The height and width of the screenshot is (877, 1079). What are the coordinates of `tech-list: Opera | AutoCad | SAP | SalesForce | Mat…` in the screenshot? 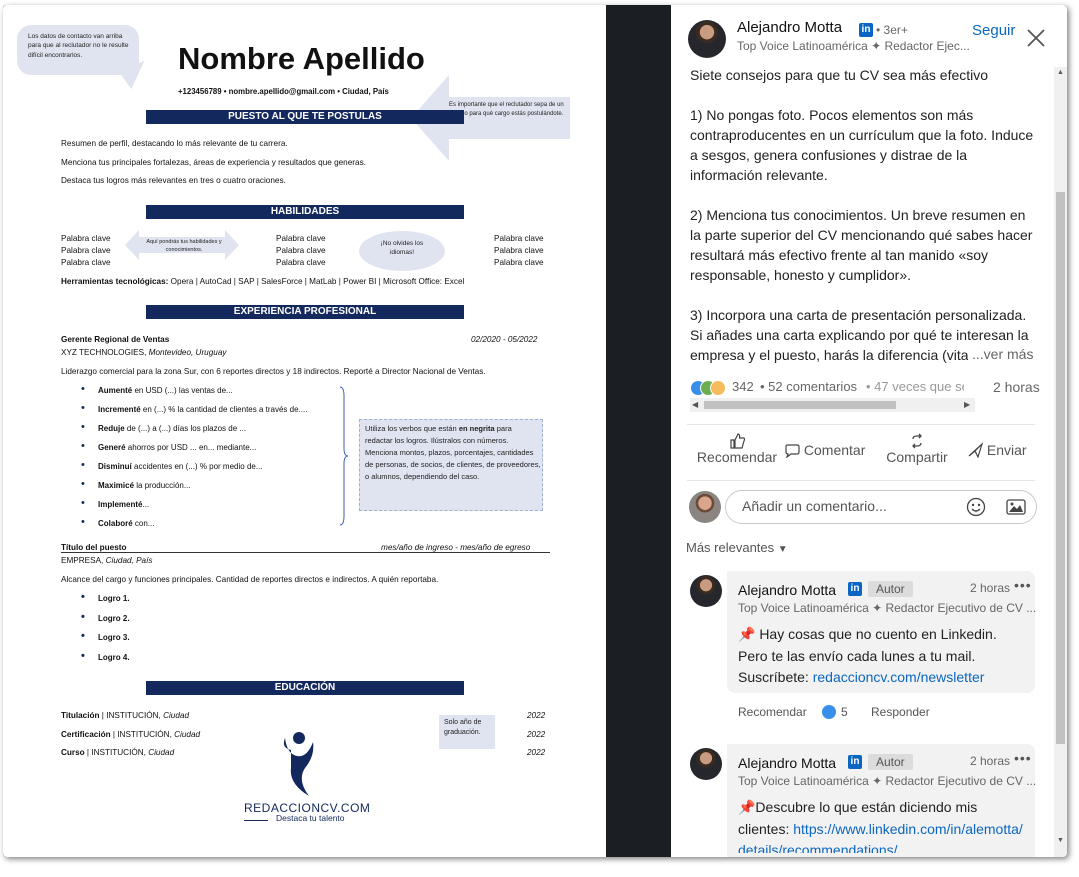 It's located at (316, 281).